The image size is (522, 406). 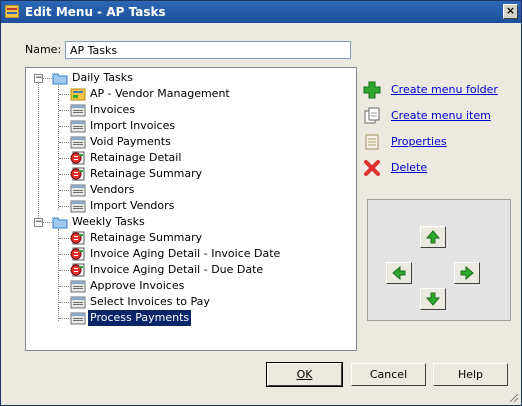 I want to click on move-down-button, so click(x=433, y=299).